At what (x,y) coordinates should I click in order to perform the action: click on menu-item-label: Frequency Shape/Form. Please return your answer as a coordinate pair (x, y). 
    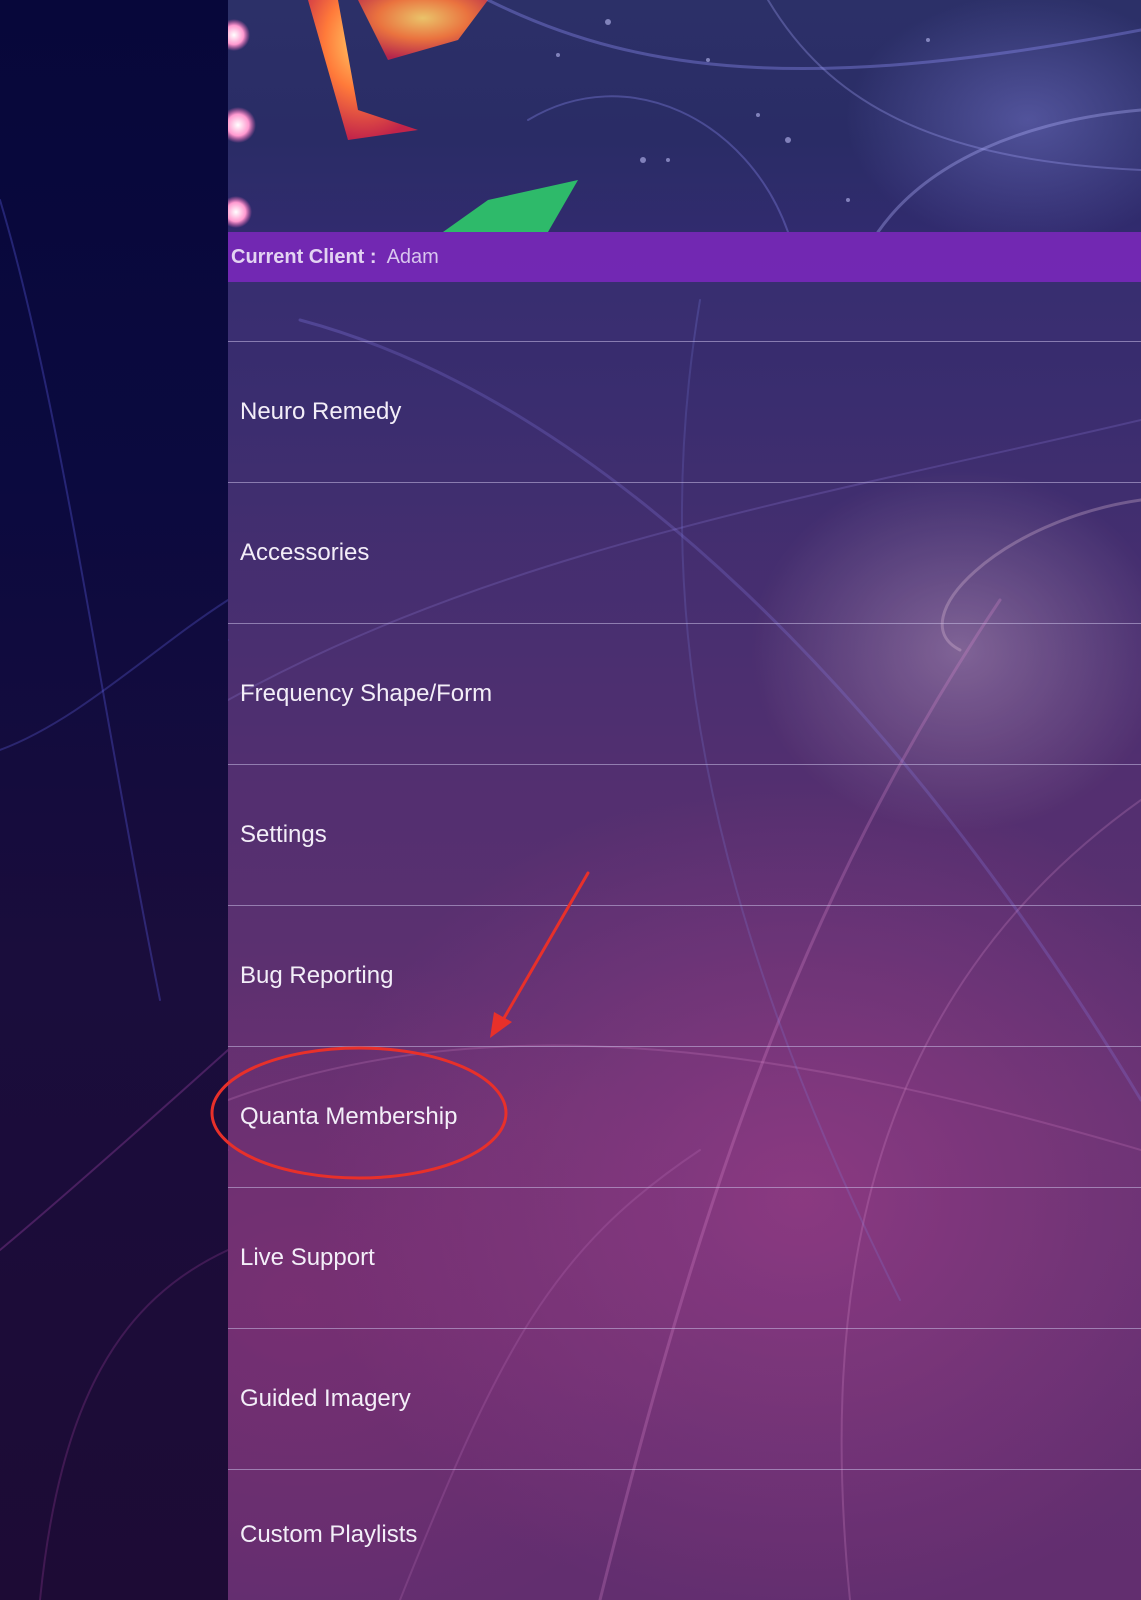
    Looking at the image, I should click on (366, 693).